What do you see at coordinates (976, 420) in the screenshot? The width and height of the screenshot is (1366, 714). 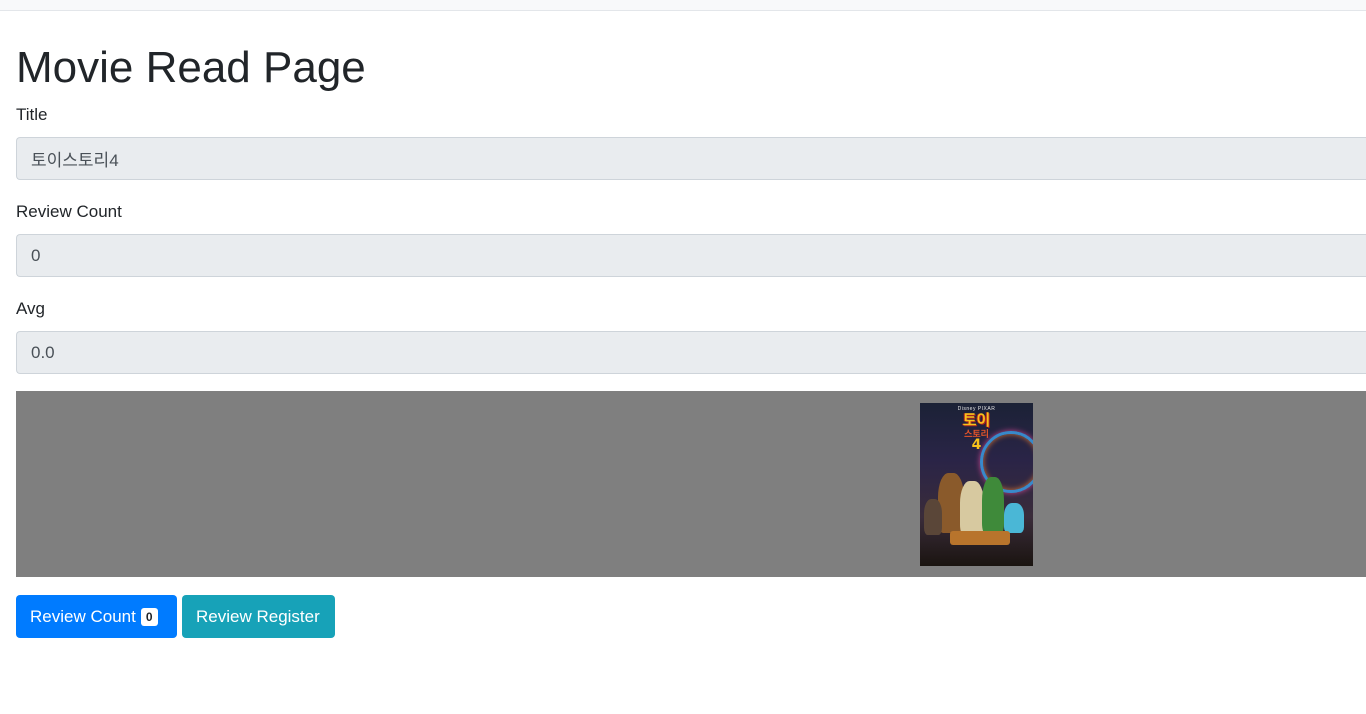 I see `poster-logo-line1: 토이` at bounding box center [976, 420].